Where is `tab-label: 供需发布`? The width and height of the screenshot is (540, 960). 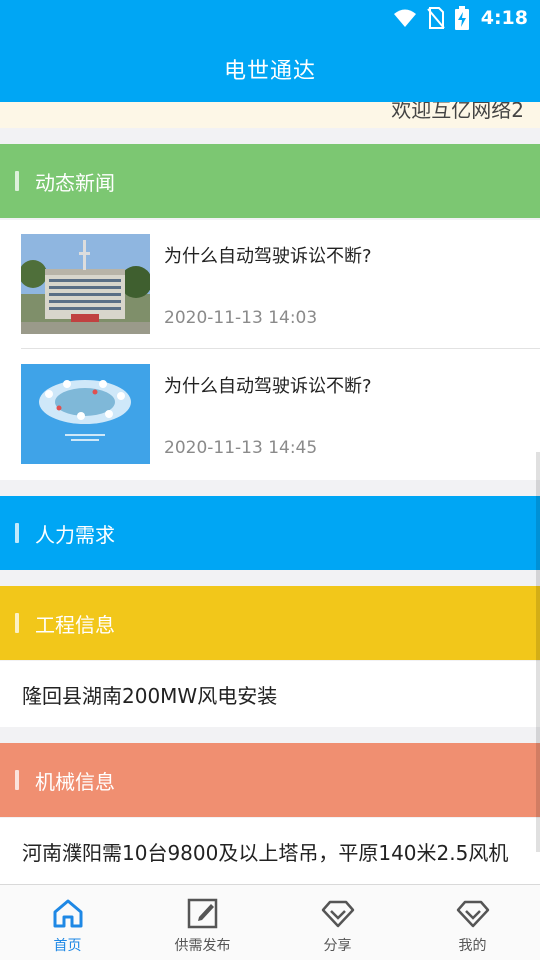
tab-label: 供需发布 is located at coordinates (202, 946).